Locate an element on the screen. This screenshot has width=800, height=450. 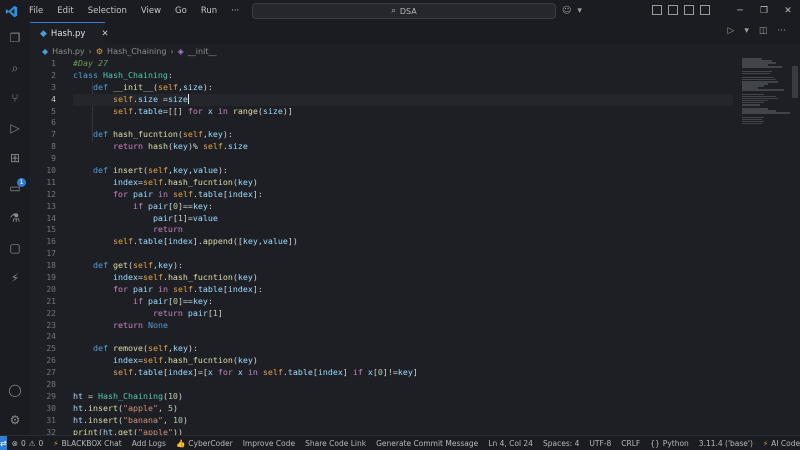
code-line: self.size =size is located at coordinates (403, 99).